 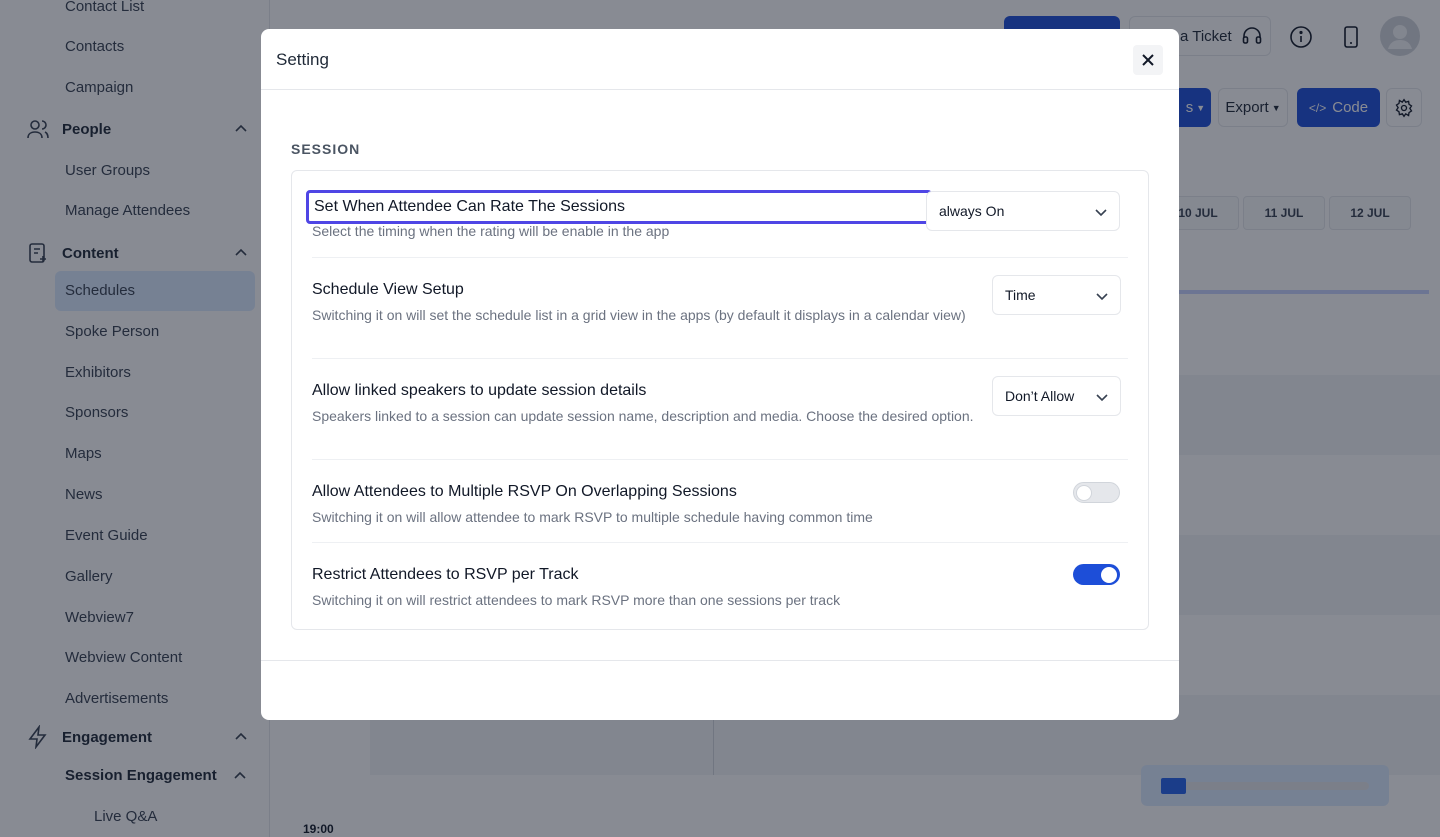 I want to click on modal-title: Setting, so click(x=302, y=59).